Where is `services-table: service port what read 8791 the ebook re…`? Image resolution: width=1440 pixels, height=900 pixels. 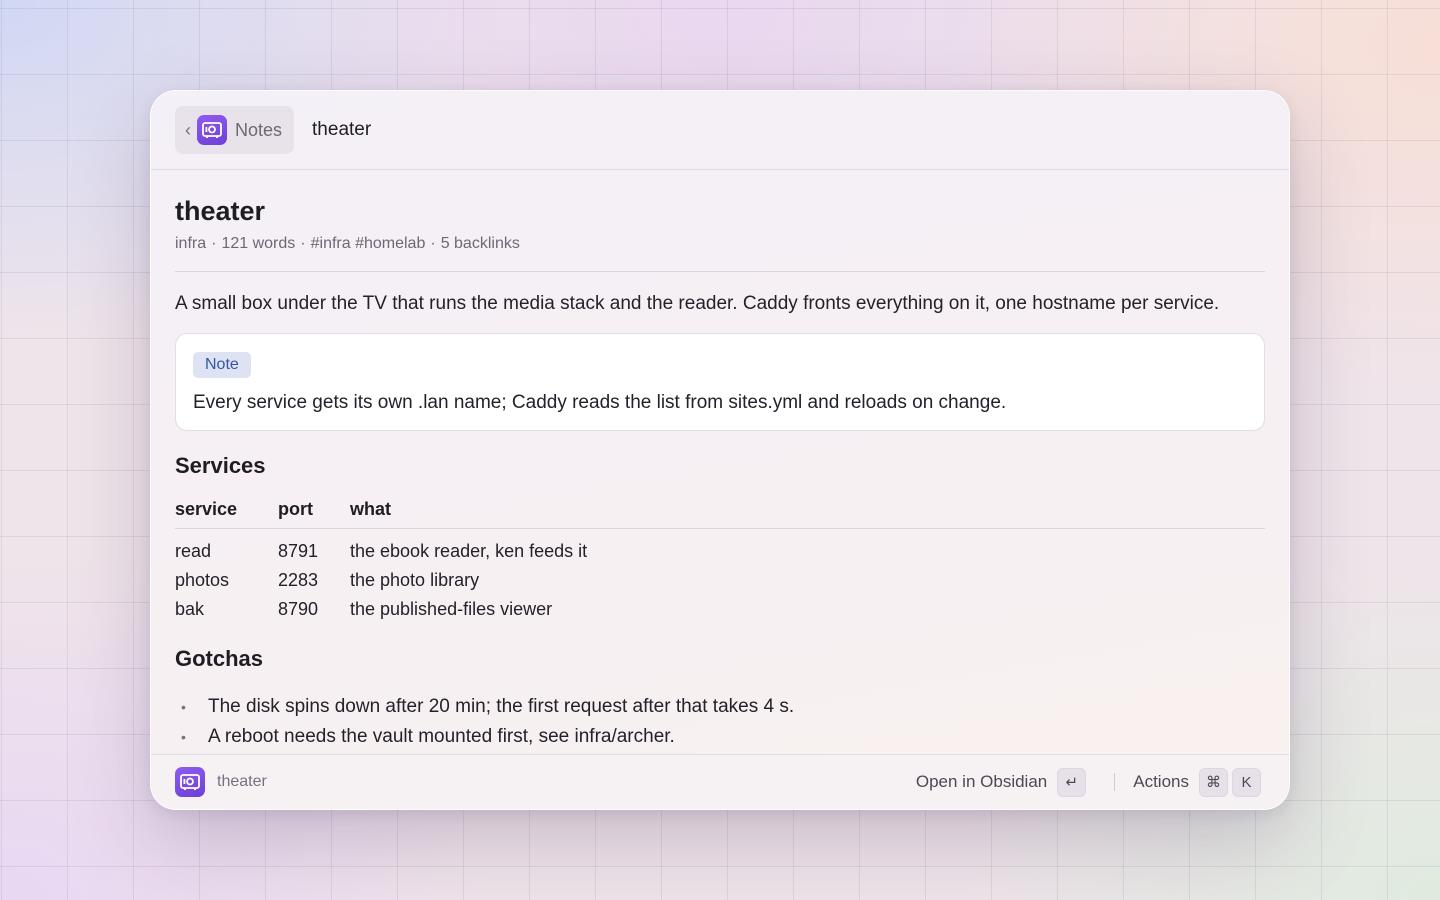 services-table: service port what read 8791 the ebook re… is located at coordinates (720, 561).